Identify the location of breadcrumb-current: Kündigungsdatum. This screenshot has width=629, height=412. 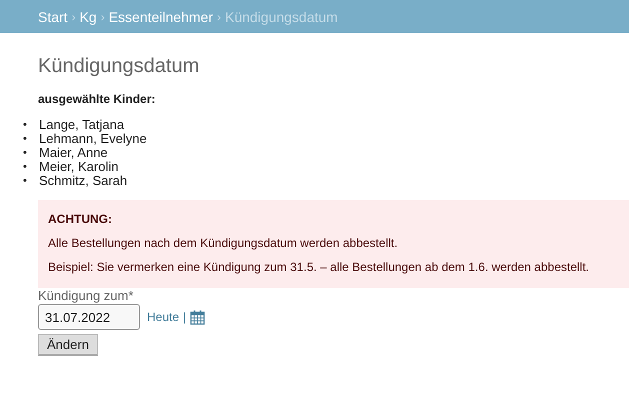
(281, 16).